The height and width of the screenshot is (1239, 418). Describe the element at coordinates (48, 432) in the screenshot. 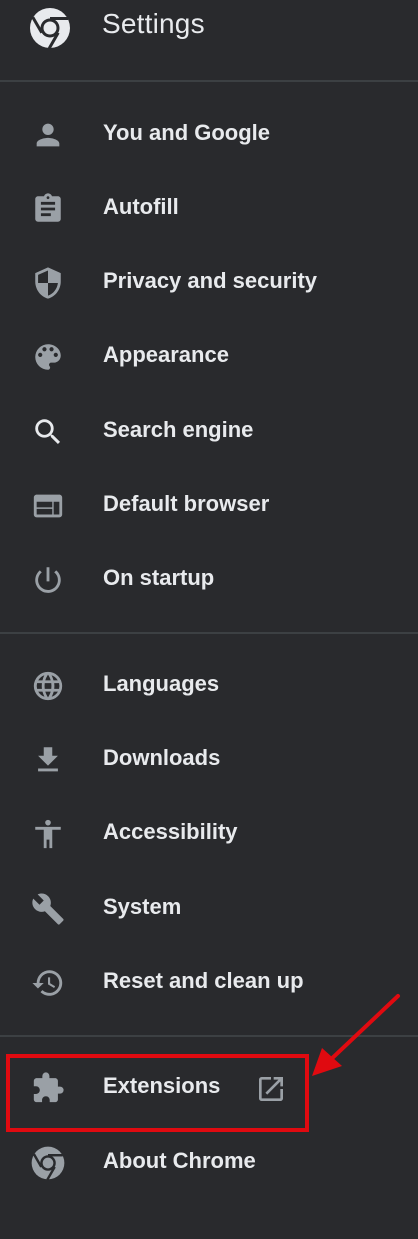

I see `search-icon` at that location.